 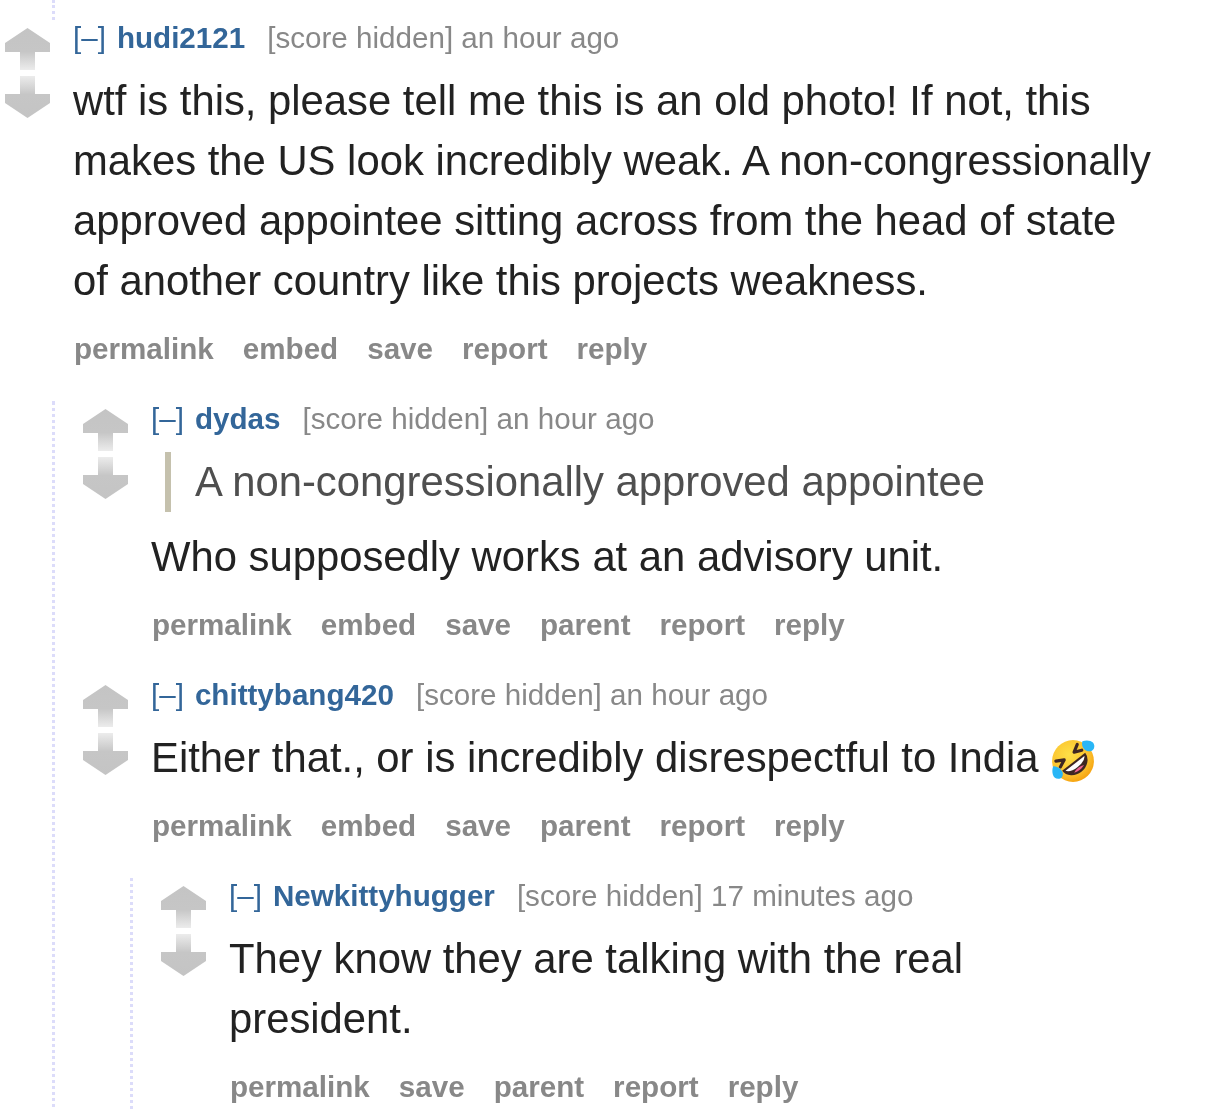 I want to click on timestamp: 17 minutes ago, so click(x=812, y=895).